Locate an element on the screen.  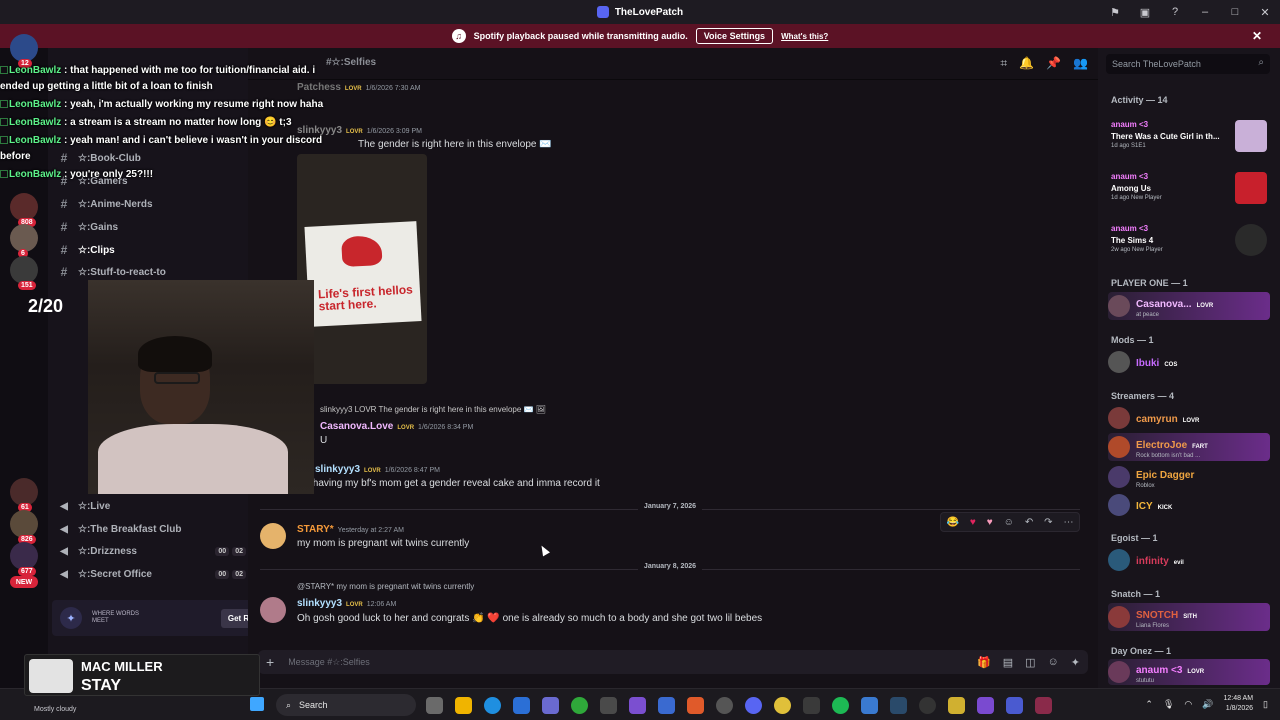
file-explorer-icon is located at coordinates (463, 705).